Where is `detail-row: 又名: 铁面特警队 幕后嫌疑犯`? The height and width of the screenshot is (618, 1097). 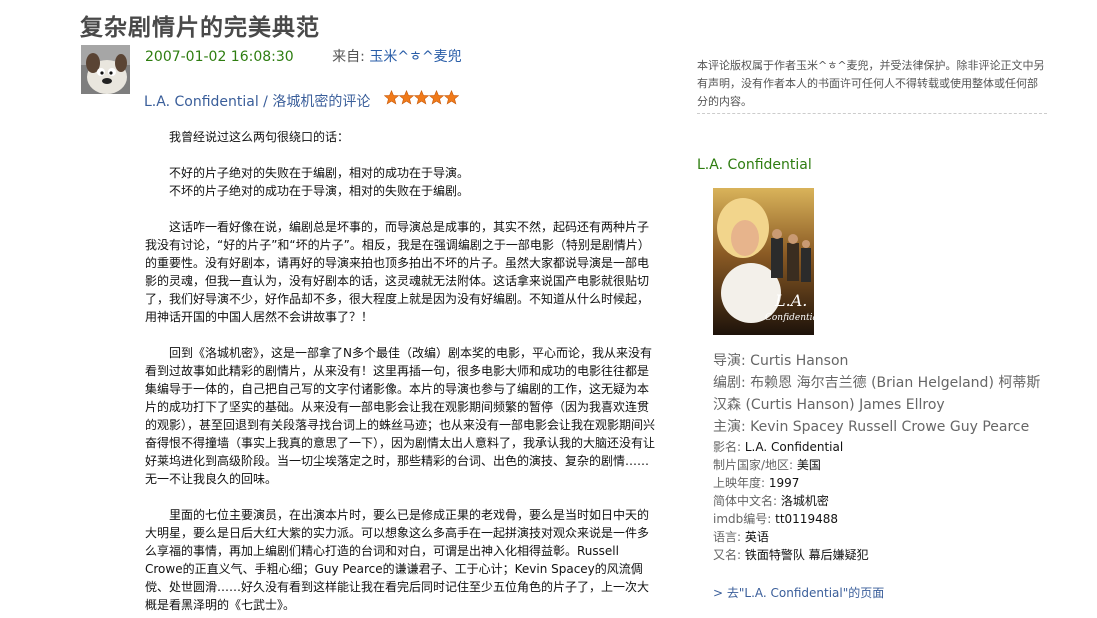 detail-row: 又名: 铁面特警队 幕后嫌疑犯 is located at coordinates (878, 555).